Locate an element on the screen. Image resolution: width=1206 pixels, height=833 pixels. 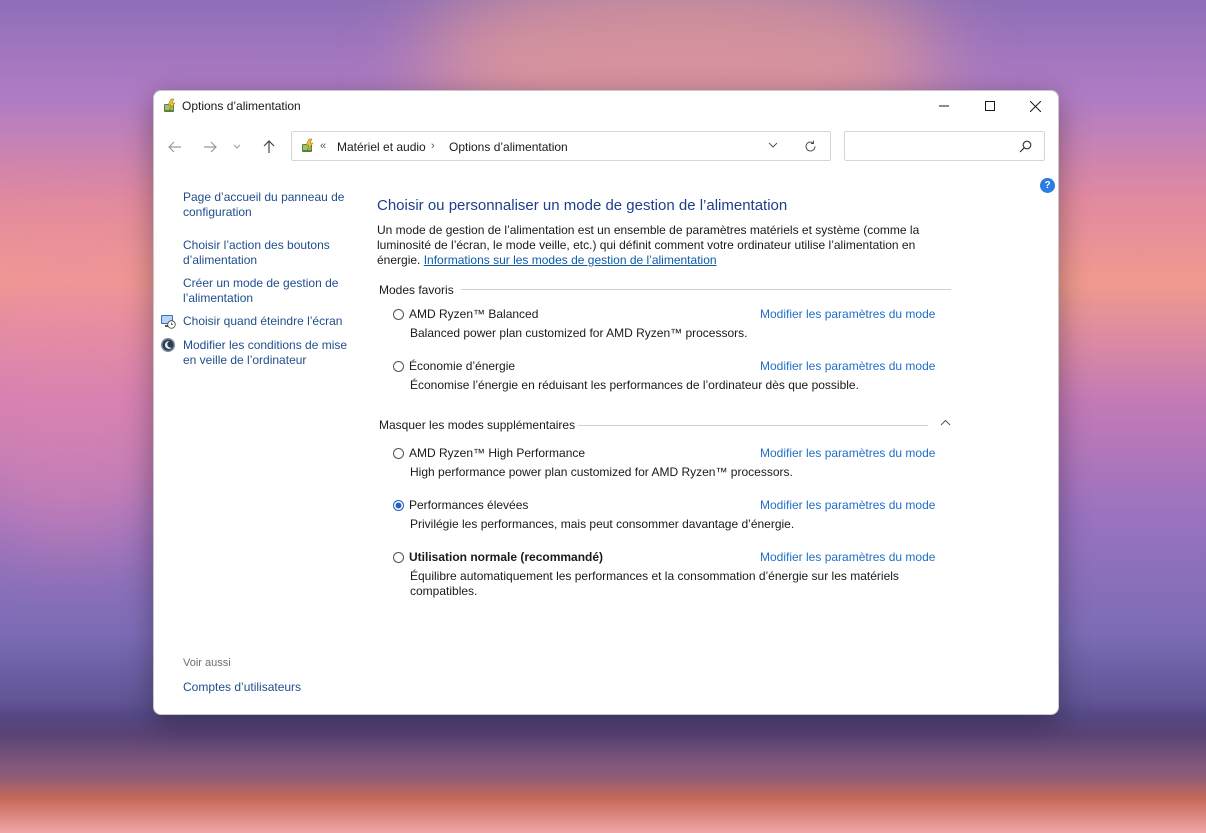
search-box is located at coordinates (944, 146).